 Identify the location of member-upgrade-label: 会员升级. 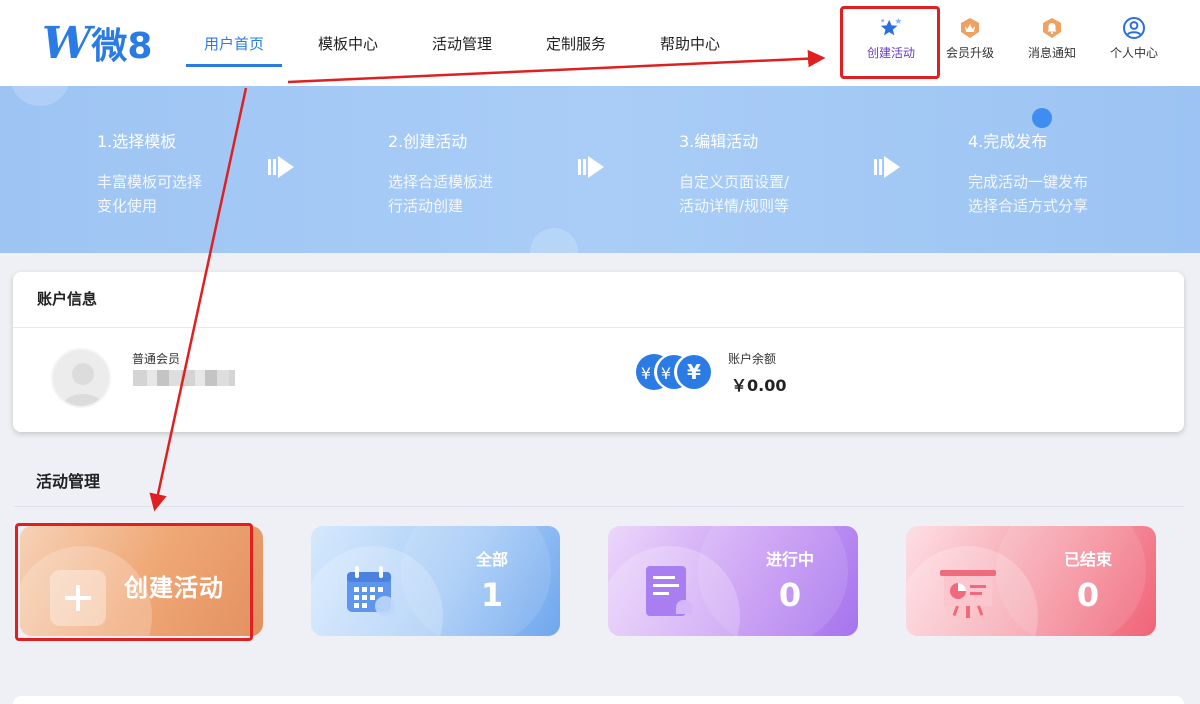
(969, 53).